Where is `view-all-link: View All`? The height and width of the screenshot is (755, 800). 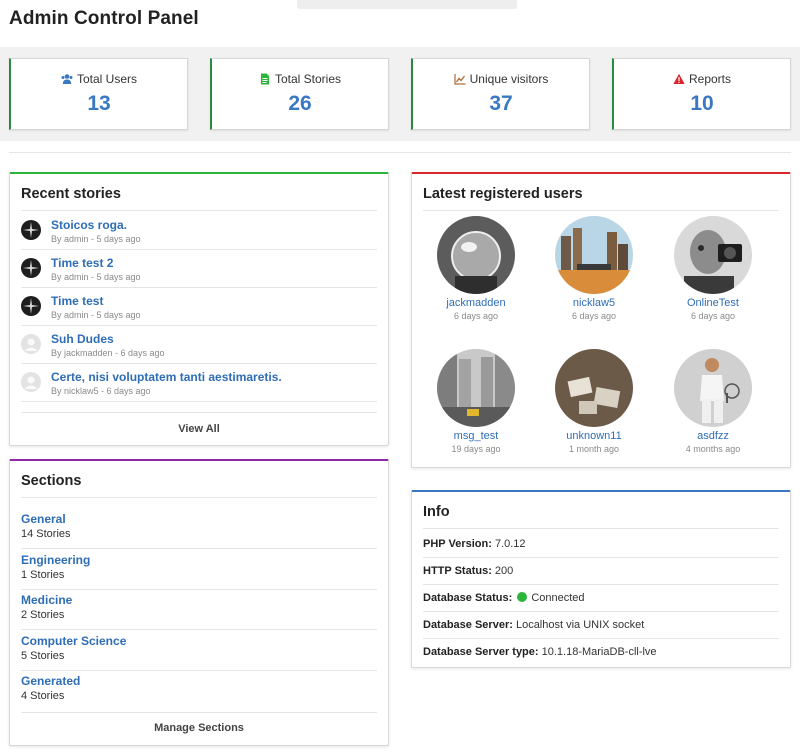 view-all-link: View All is located at coordinates (199, 429).